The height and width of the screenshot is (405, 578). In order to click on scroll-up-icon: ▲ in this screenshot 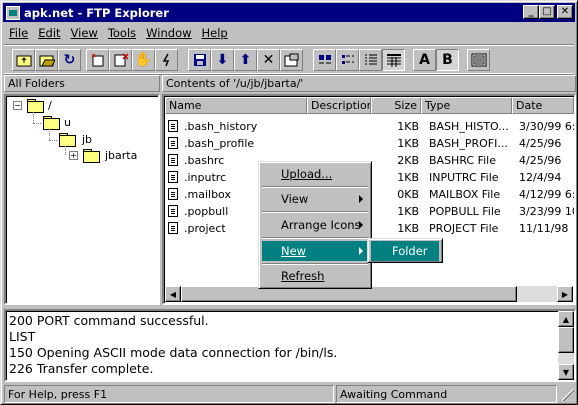, I will do `click(566, 319)`.